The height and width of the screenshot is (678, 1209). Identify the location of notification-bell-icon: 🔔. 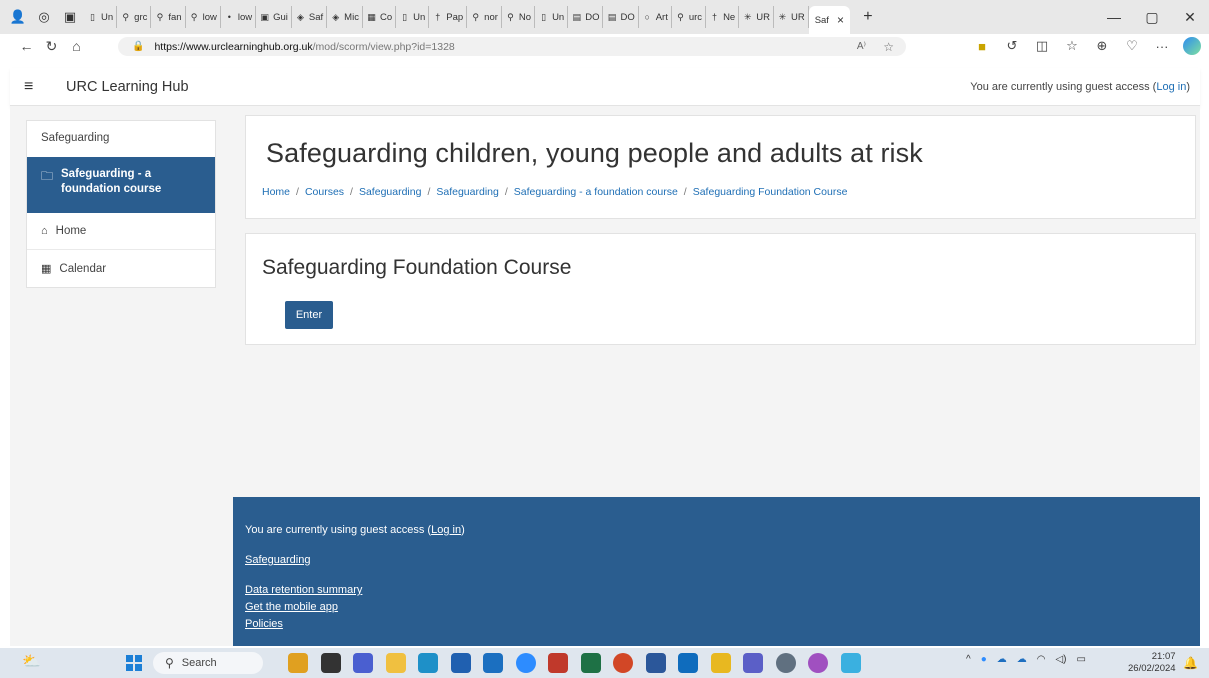
(1190, 663).